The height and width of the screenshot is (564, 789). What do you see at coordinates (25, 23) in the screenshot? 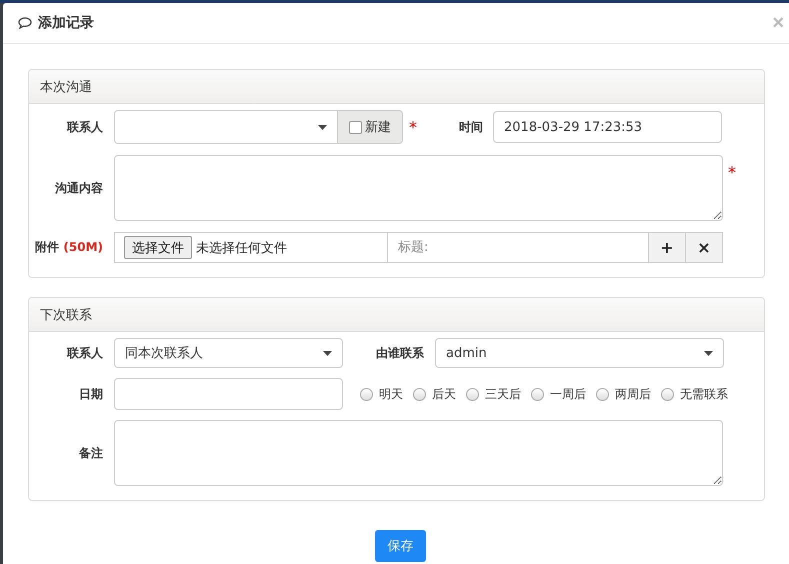
I see `speech-bubble-icon` at bounding box center [25, 23].